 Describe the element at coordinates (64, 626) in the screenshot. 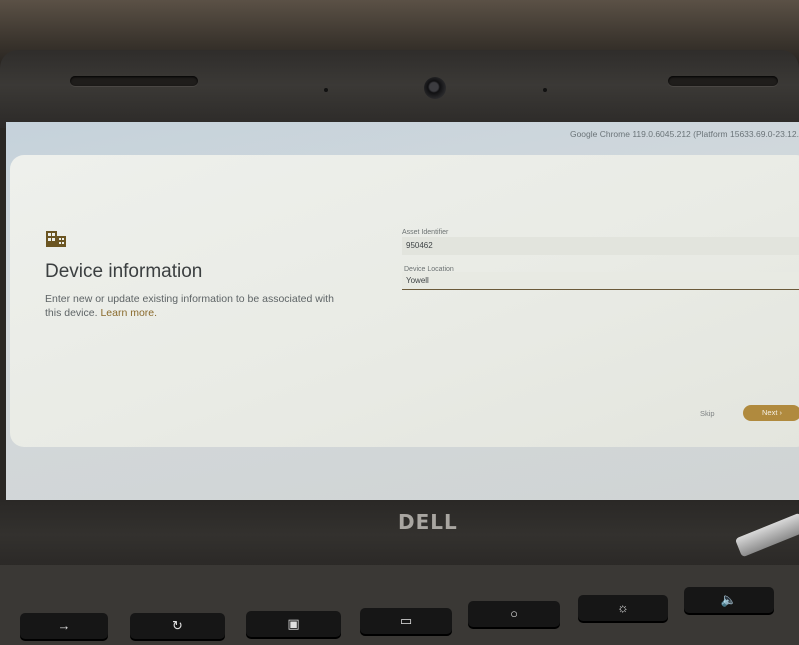

I see `back-key: →` at that location.